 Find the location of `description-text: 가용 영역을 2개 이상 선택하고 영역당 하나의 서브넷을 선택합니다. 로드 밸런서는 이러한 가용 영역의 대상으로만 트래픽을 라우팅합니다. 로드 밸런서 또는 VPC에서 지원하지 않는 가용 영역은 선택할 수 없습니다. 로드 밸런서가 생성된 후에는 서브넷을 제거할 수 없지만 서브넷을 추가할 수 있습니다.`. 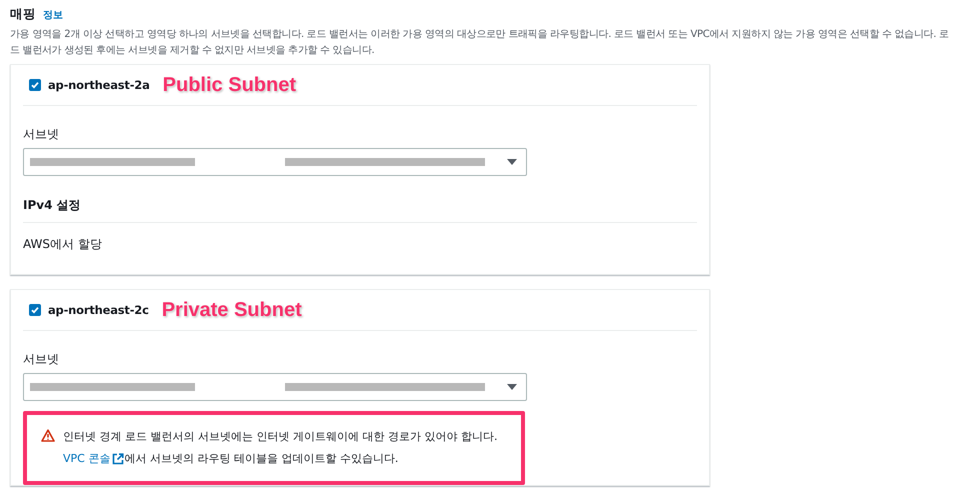

description-text: 가용 영역을 2개 이상 선택하고 영역당 하나의 서브넷을 선택합니다. 로드 밸런서는 이러한 가용 영역의 대상으로만 트래픽을 라우팅합니다. 로드 밸런서 또는 VPC에서 지원하지 않는 가용 영역은 선택할 수 없습니다. 로드 밸런서가 생성된 후에는 서브넷을 제거할 수 없지만 서브넷을 추가할 수 있습니다. is located at coordinates (480, 43).